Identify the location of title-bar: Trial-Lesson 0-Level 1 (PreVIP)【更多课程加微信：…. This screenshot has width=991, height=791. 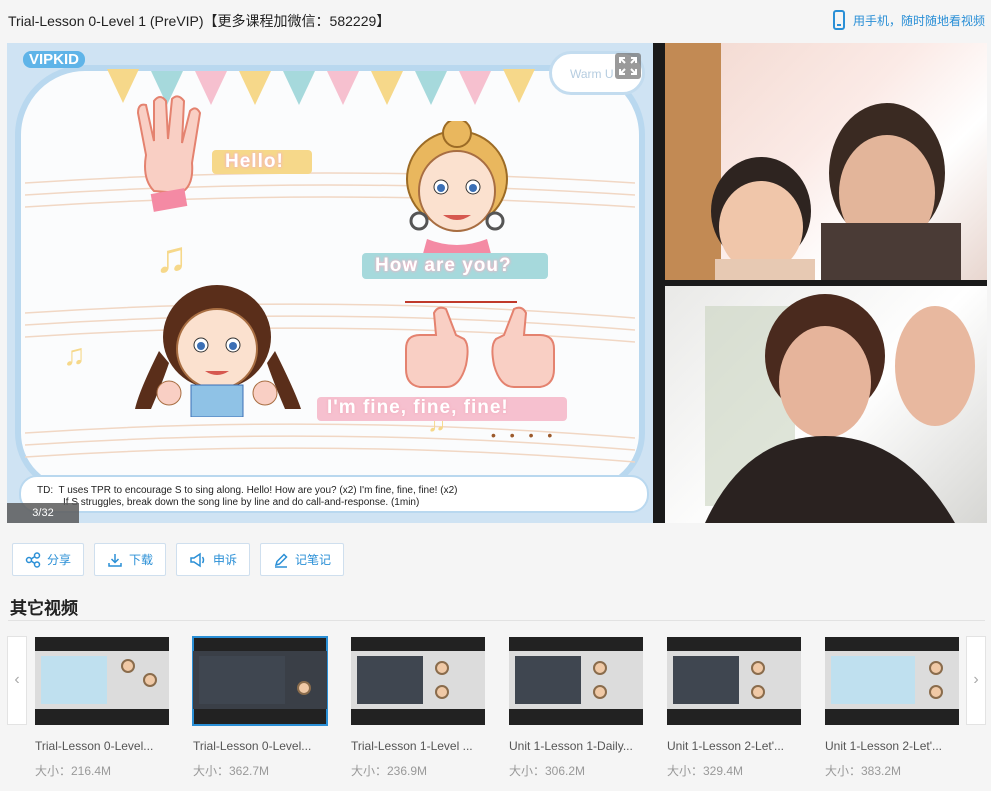
(495, 20).